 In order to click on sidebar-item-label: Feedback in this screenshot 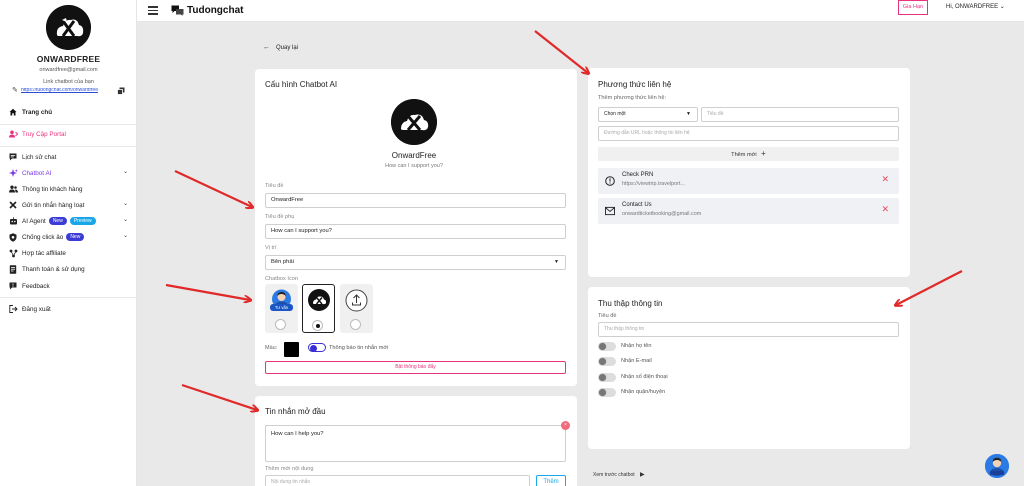, I will do `click(36, 286)`.